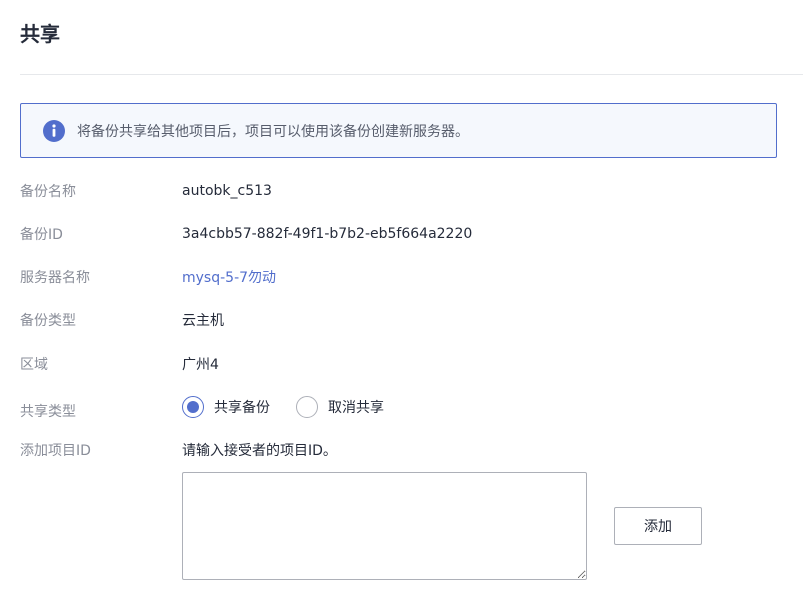 Image resolution: width=803 pixels, height=590 pixels. I want to click on radio-share-backup: 共享备份, so click(226, 407).